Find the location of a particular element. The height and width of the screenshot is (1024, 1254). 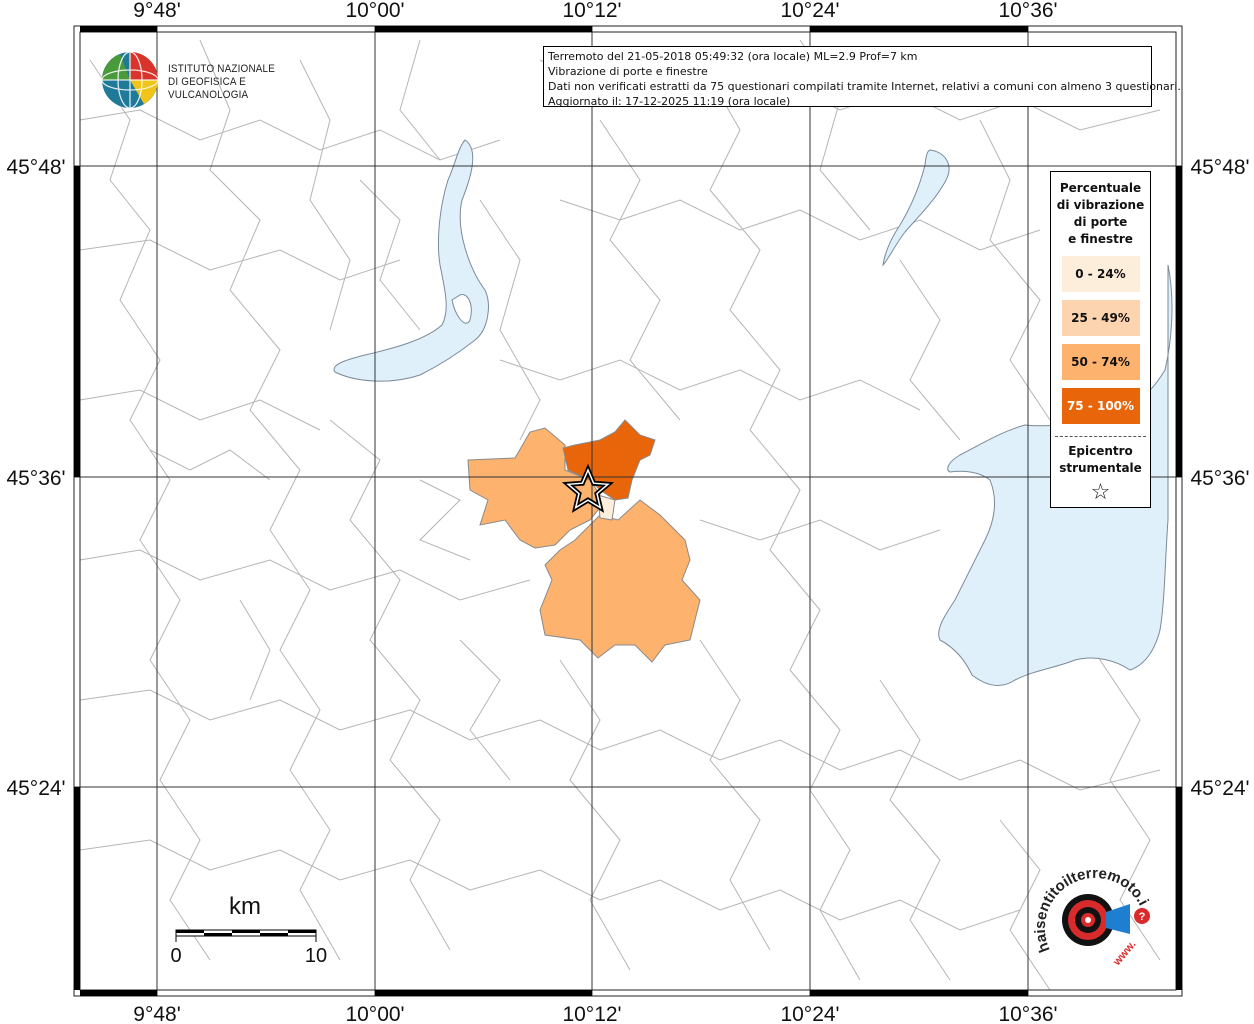

scale-end: 10 is located at coordinates (316, 956).